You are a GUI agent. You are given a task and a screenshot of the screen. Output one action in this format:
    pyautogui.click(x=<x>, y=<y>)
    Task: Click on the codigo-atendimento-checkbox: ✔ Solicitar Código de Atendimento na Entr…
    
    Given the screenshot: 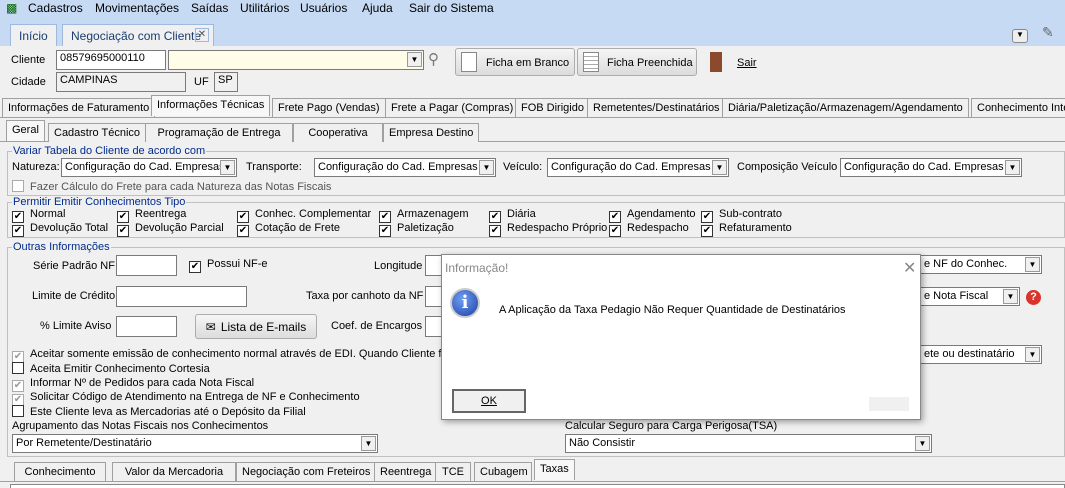 What is the action you would take?
    pyautogui.click(x=186, y=398)
    